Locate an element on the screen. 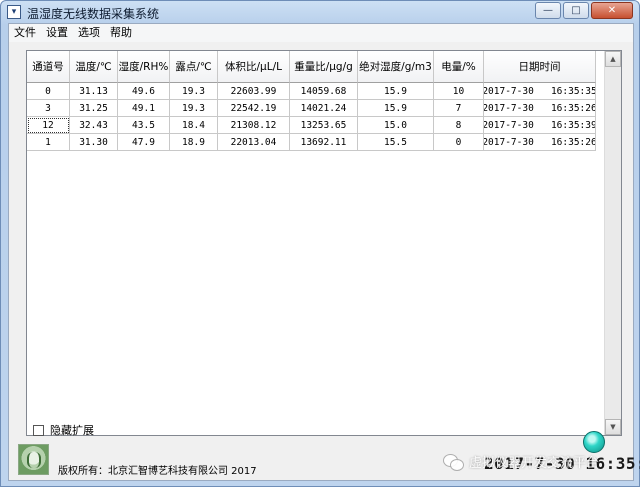  hide-expand-label: 隐藏扩展 is located at coordinates (72, 430).